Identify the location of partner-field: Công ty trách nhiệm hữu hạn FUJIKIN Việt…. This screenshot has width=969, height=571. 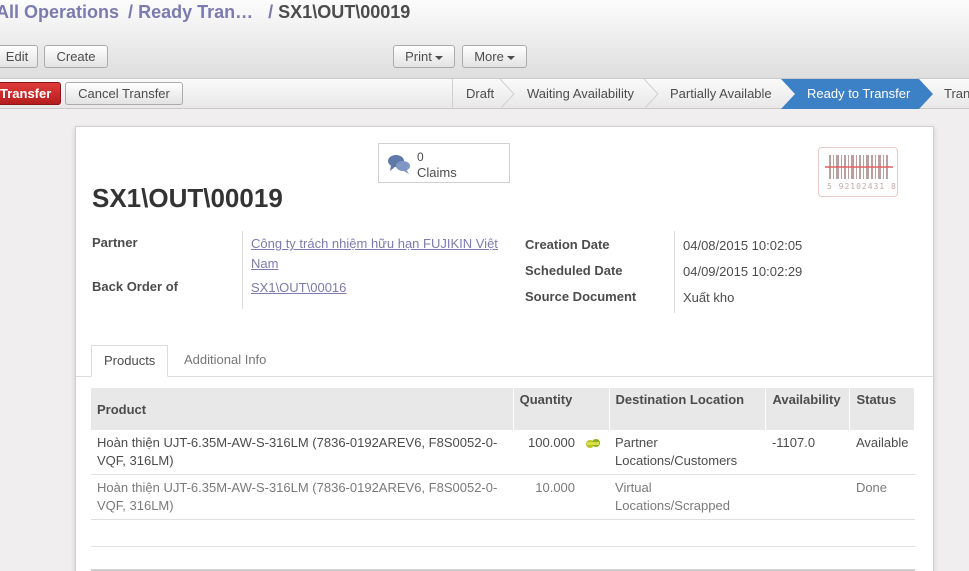
(383, 254).